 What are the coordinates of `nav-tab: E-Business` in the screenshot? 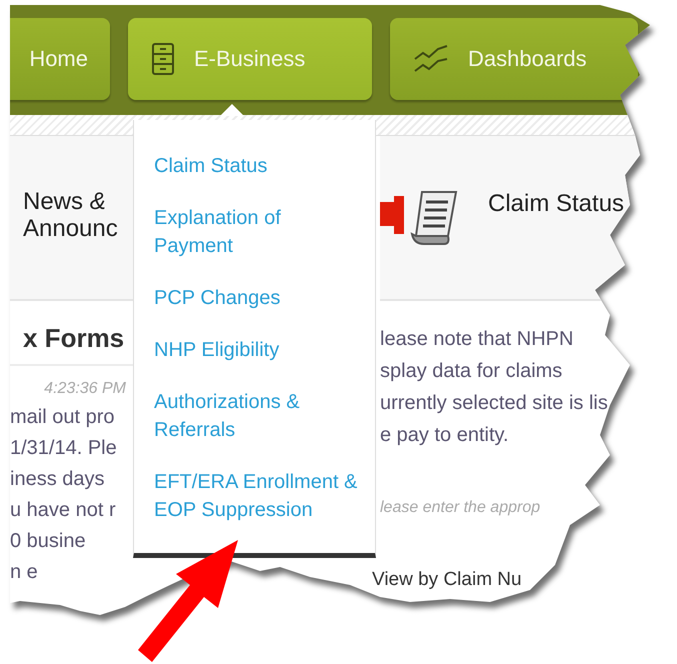 It's located at (250, 59).